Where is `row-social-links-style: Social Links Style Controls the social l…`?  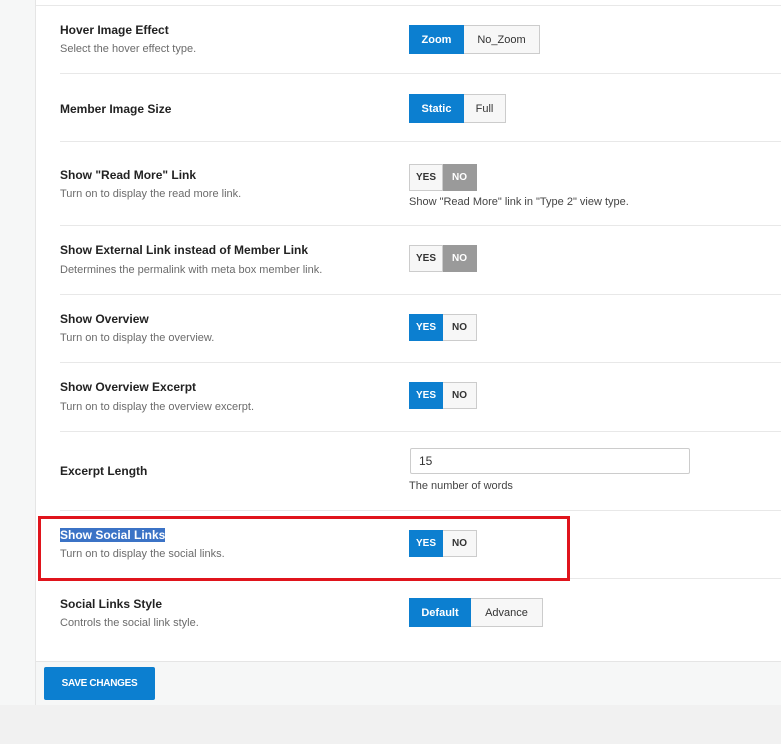 row-social-links-style: Social Links Style Controls the social l… is located at coordinates (420, 620).